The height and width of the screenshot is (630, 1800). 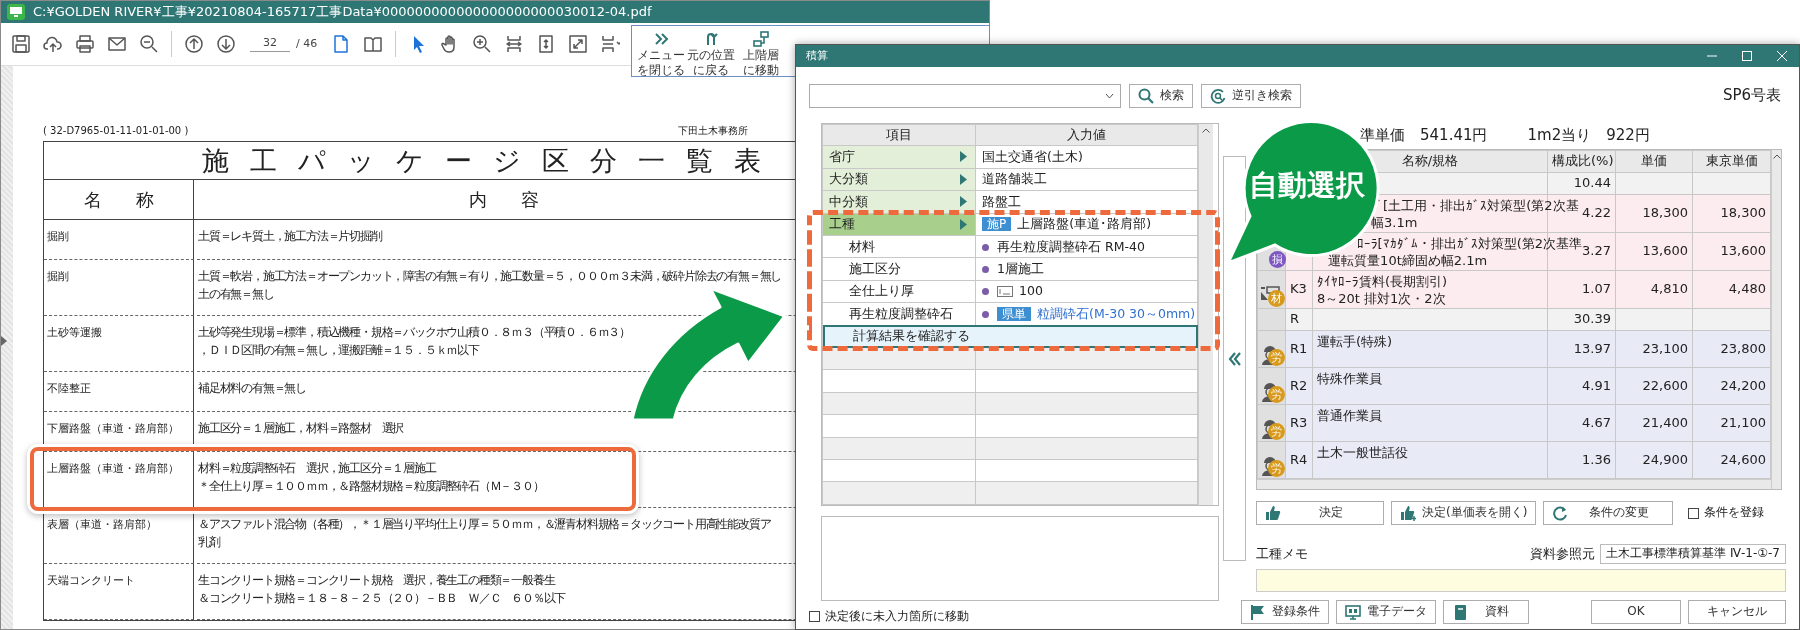 What do you see at coordinates (1362, 452) in the screenshot?
I see `item-name: 土木一般世話役` at bounding box center [1362, 452].